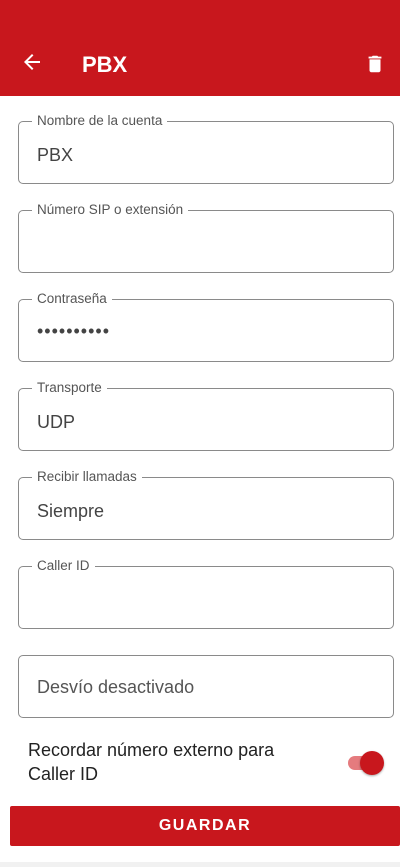 This screenshot has height=867, width=400. What do you see at coordinates (151, 762) in the screenshot?
I see `remember-number-label: Recordar número externo para Caller ID` at bounding box center [151, 762].